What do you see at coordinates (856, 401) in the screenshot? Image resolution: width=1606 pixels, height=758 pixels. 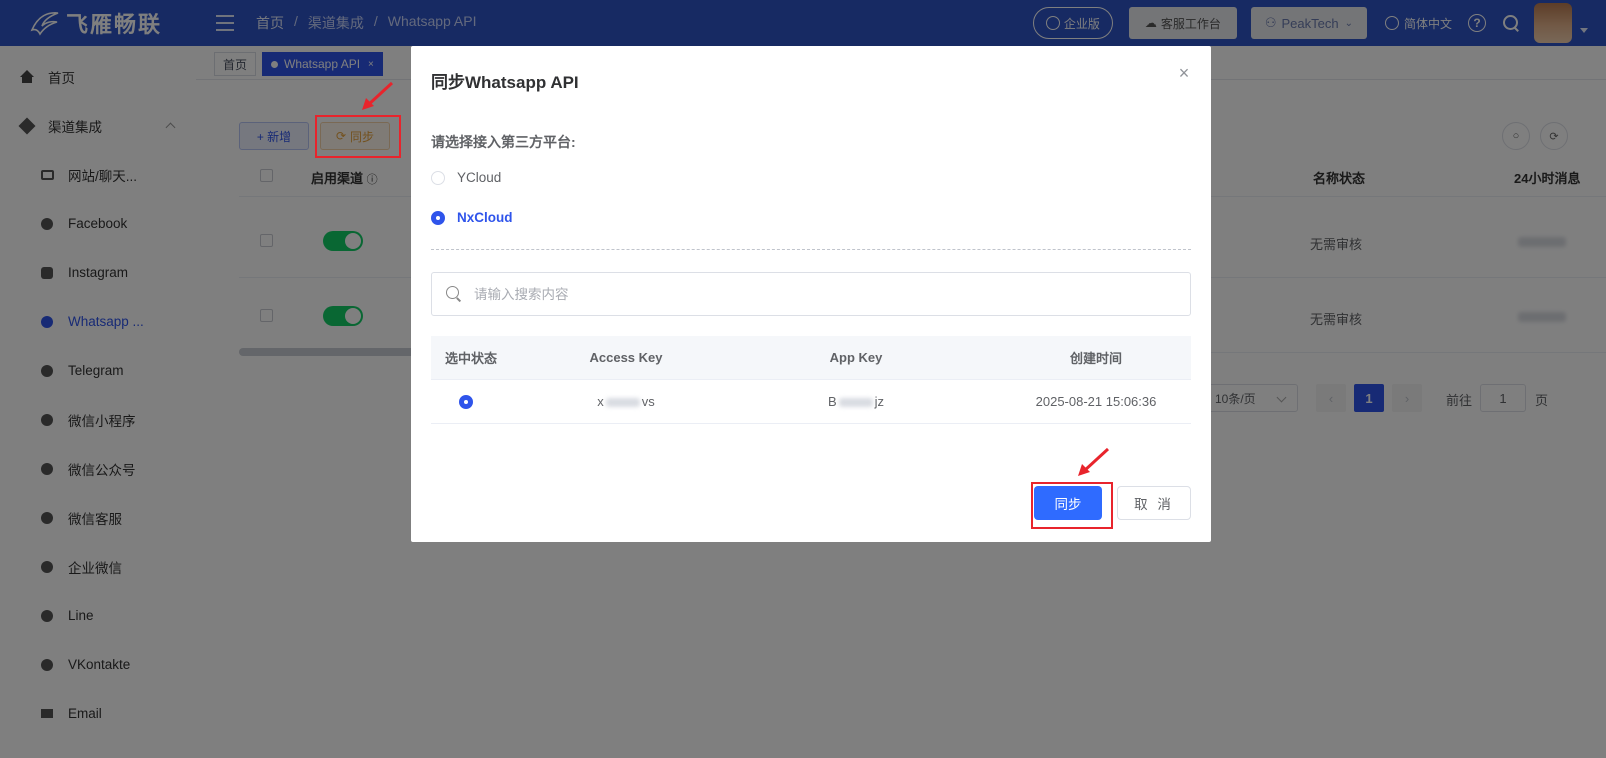 I see `app-key-cell: Bjz` at bounding box center [856, 401].